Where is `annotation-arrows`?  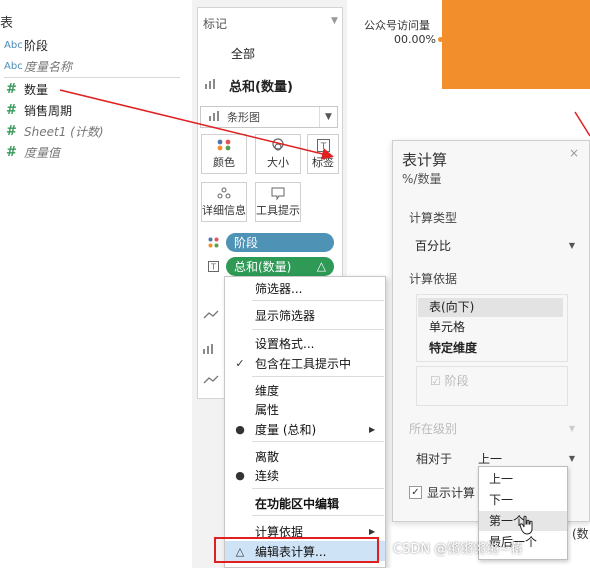 annotation-arrows is located at coordinates (324, 124).